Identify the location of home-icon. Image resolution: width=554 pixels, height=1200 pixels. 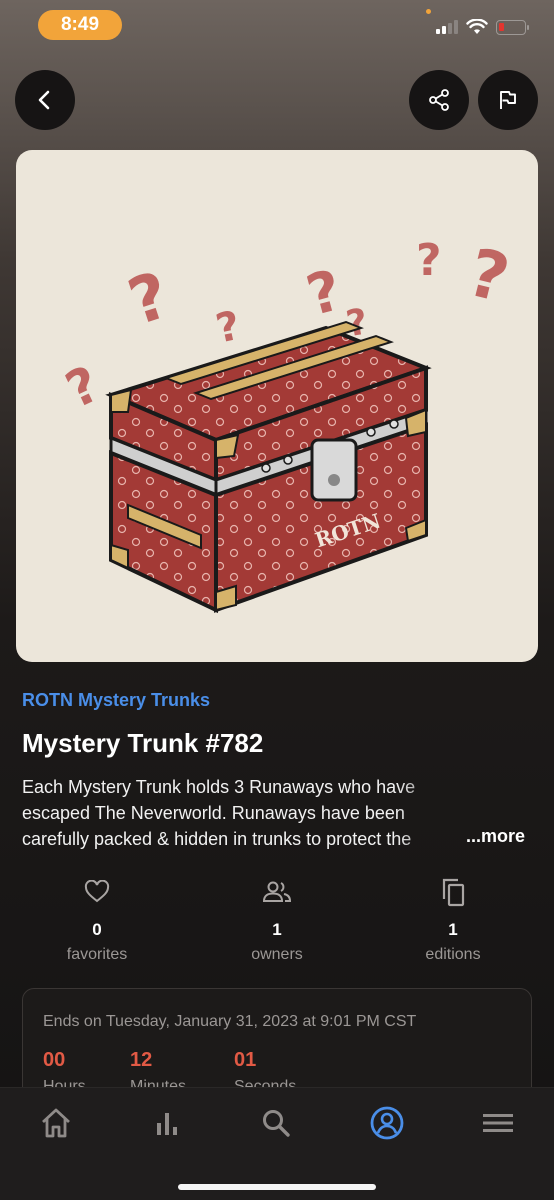
(56, 1123).